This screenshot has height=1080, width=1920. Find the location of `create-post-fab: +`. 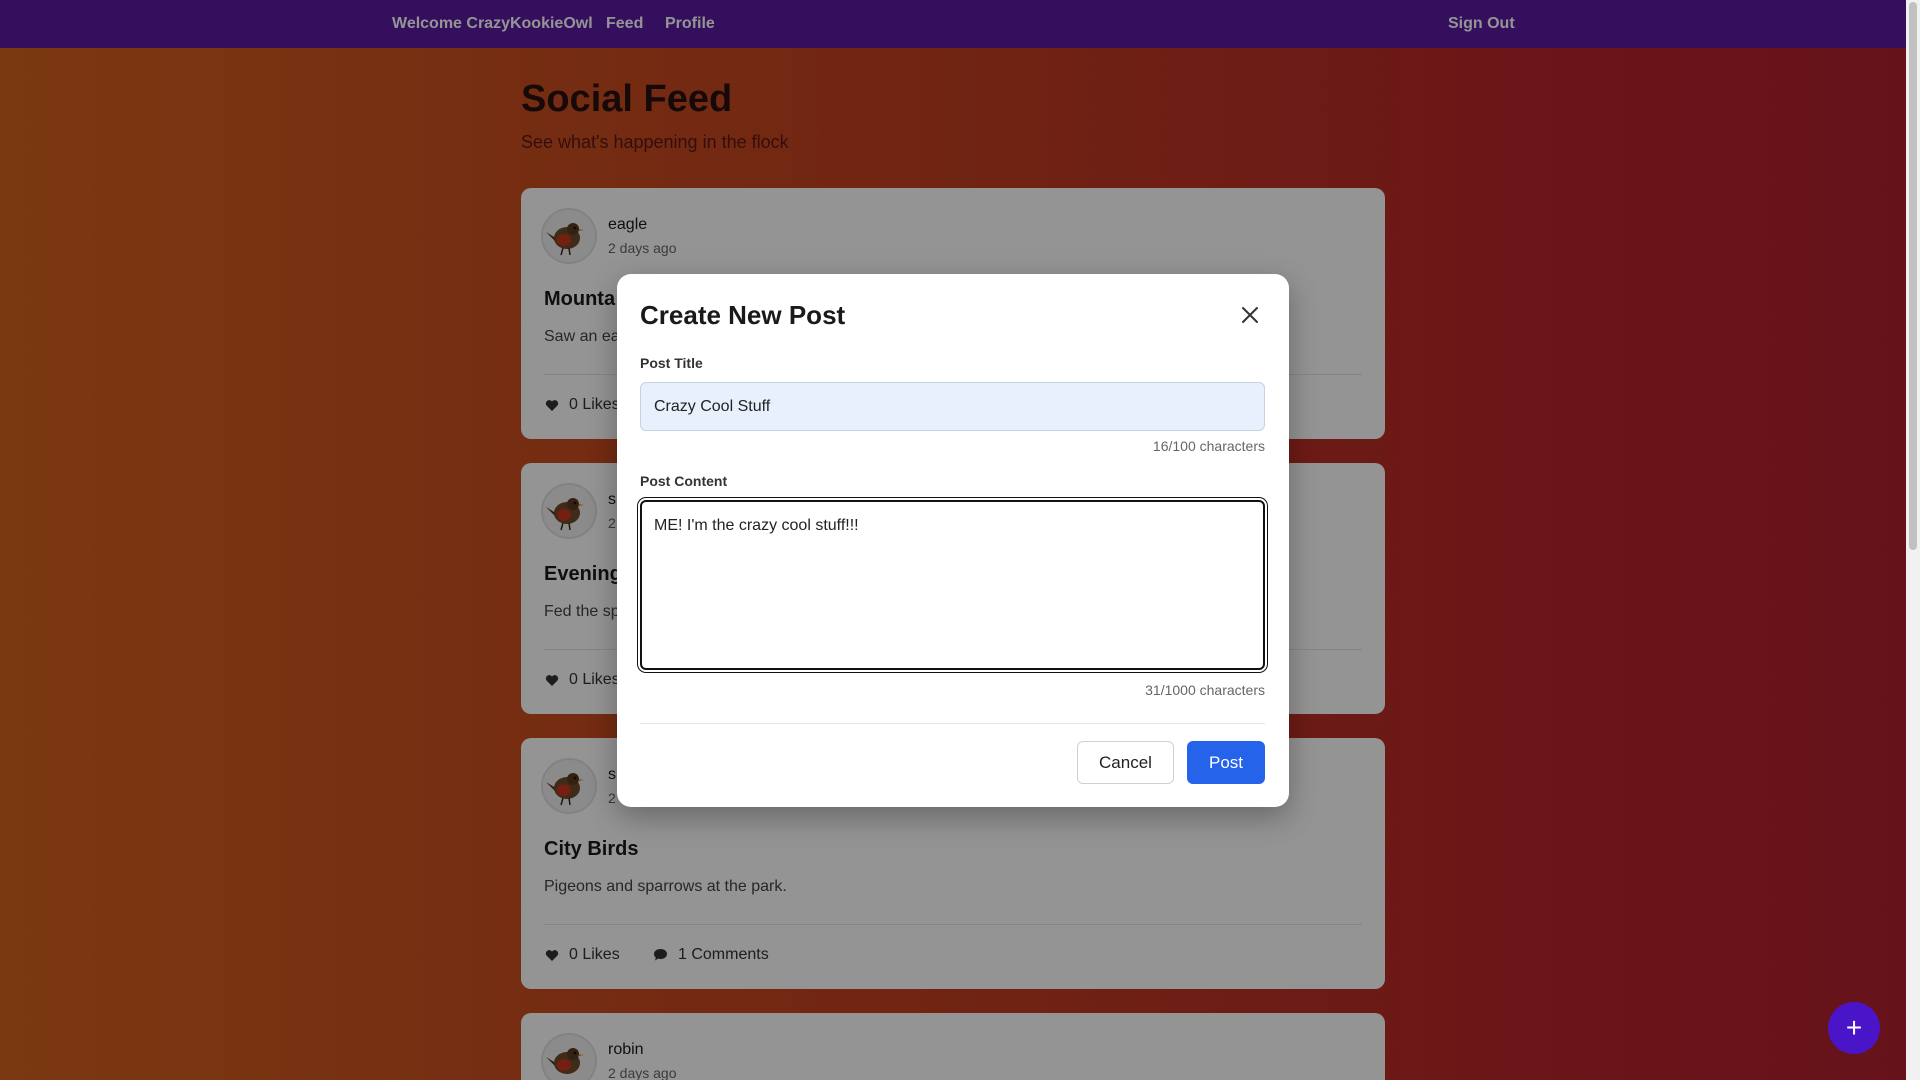

create-post-fab: + is located at coordinates (1854, 1028).